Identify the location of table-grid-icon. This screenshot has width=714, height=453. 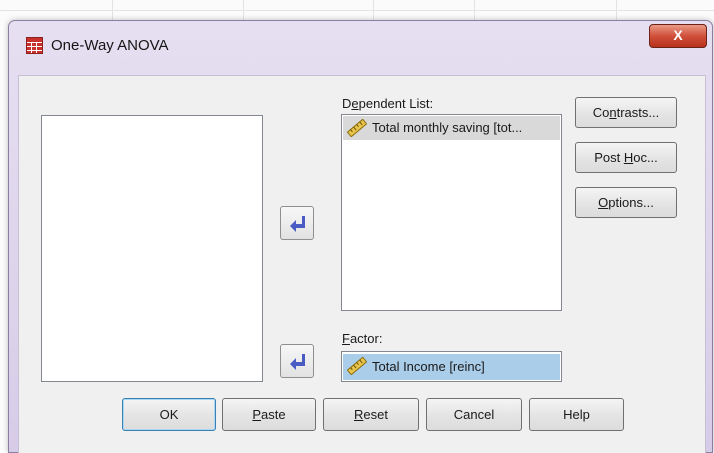
(34, 45).